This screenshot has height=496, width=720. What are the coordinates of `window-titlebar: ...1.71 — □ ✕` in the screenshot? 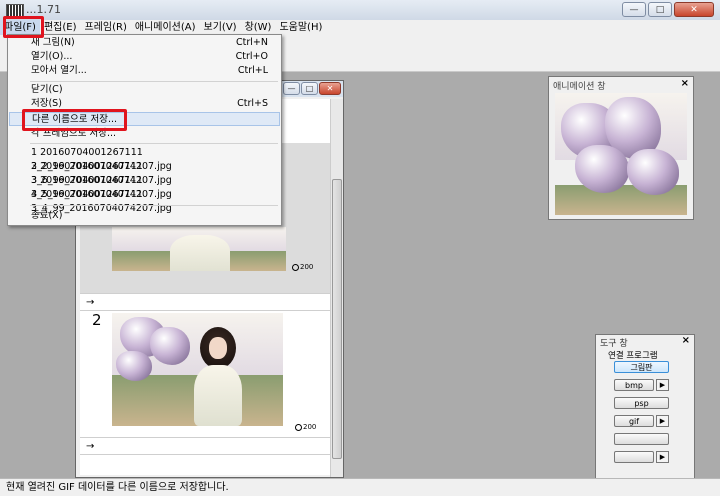 It's located at (360, 10).